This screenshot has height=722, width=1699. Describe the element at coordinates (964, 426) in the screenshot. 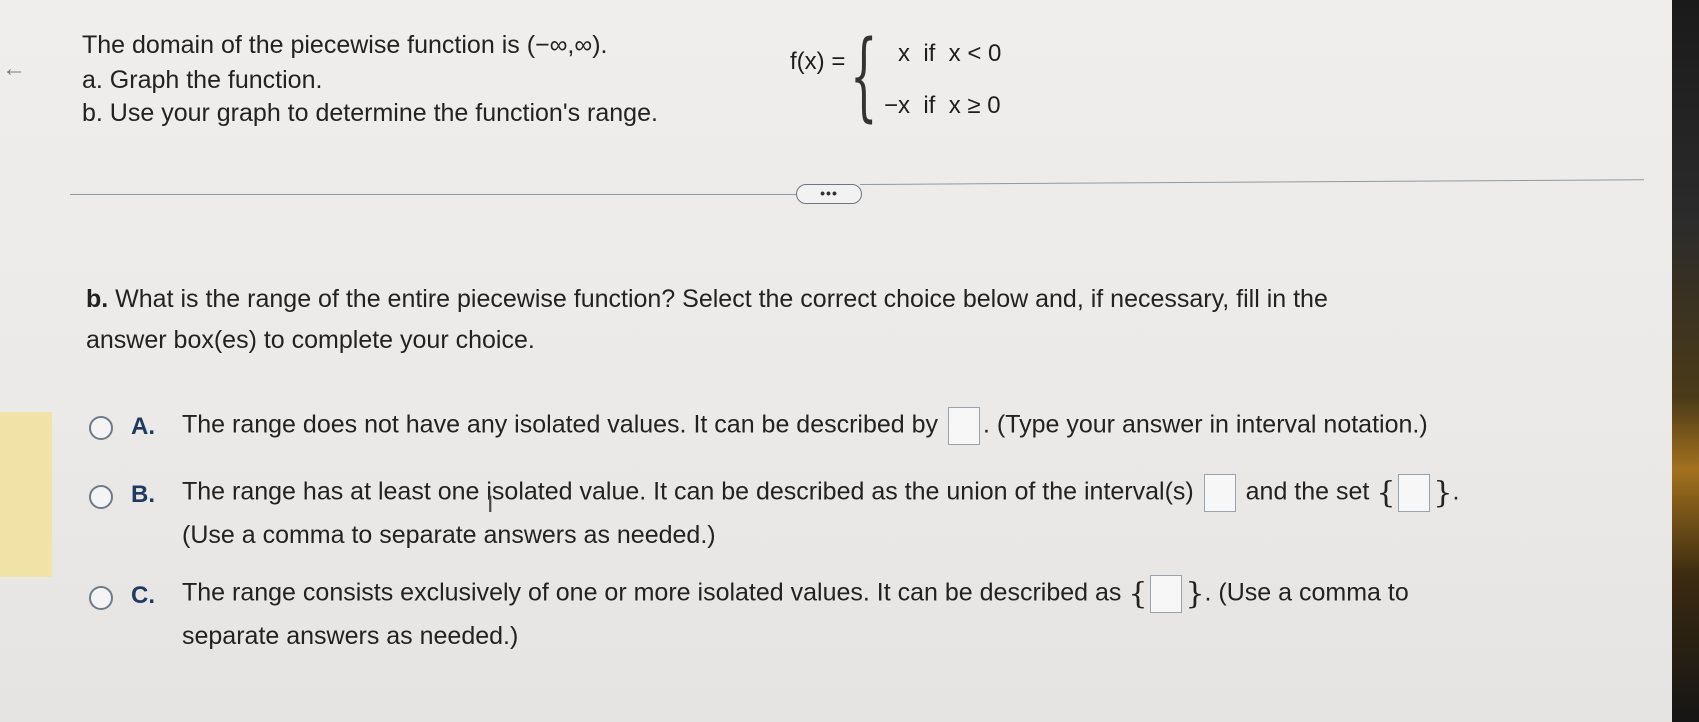

I see `option-a-interval-input` at that location.